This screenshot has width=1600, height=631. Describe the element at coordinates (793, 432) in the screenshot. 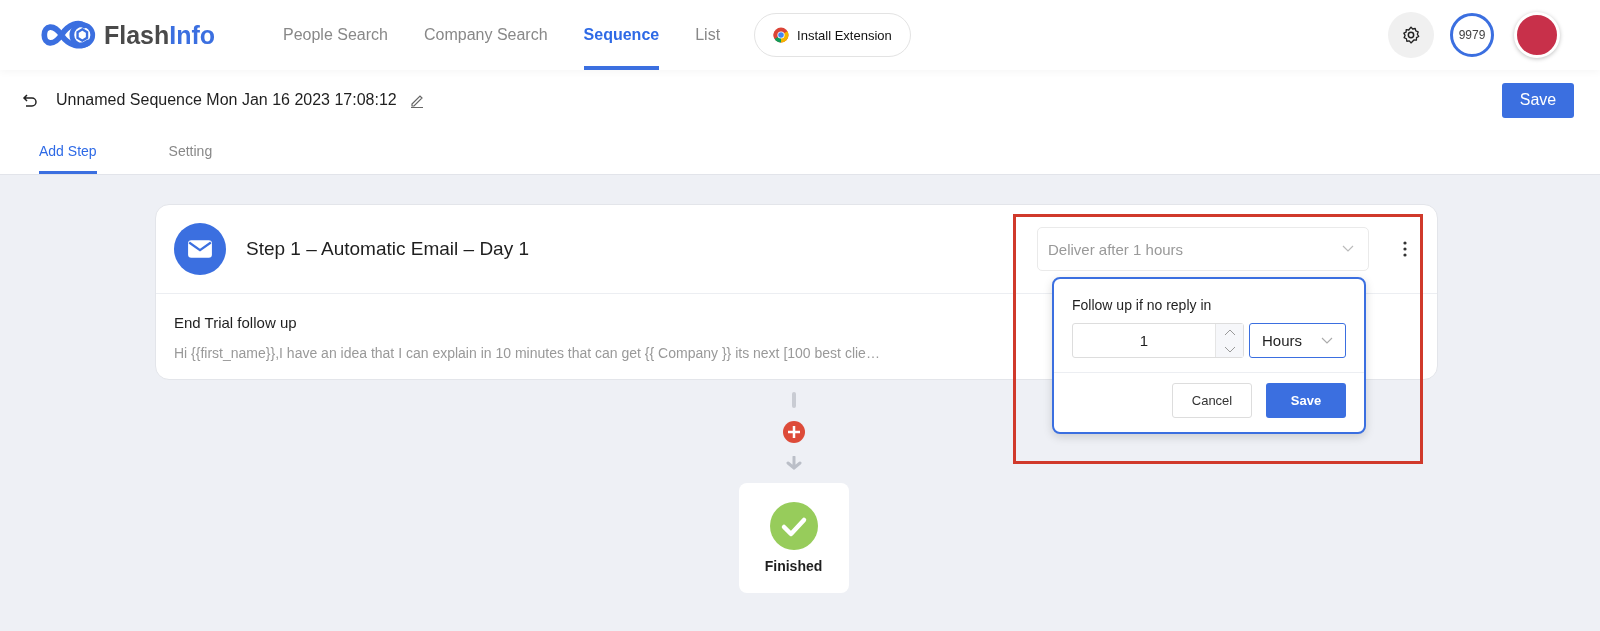

I see `add-step-icon` at that location.